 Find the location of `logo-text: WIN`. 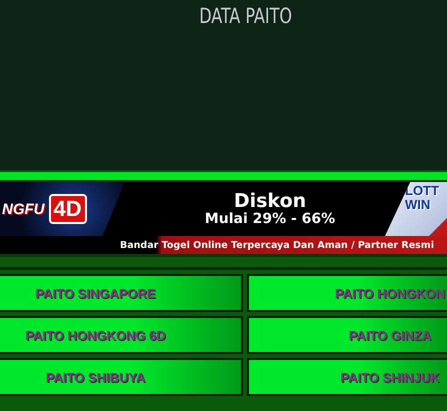

logo-text: WIN is located at coordinates (417, 205).